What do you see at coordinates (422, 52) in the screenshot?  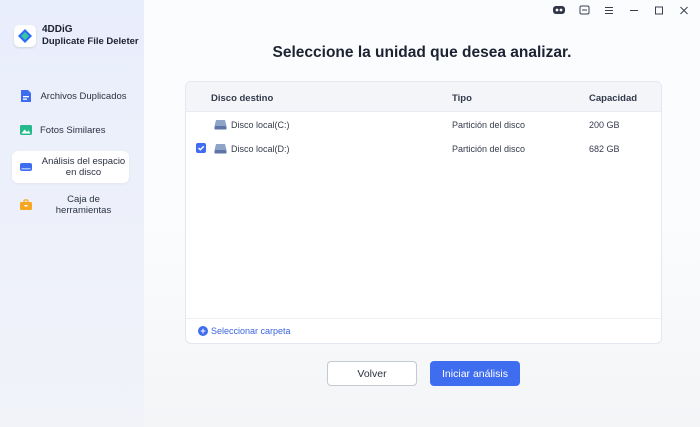 I see `page-title: Seleccione la unidad que desea analizar.` at bounding box center [422, 52].